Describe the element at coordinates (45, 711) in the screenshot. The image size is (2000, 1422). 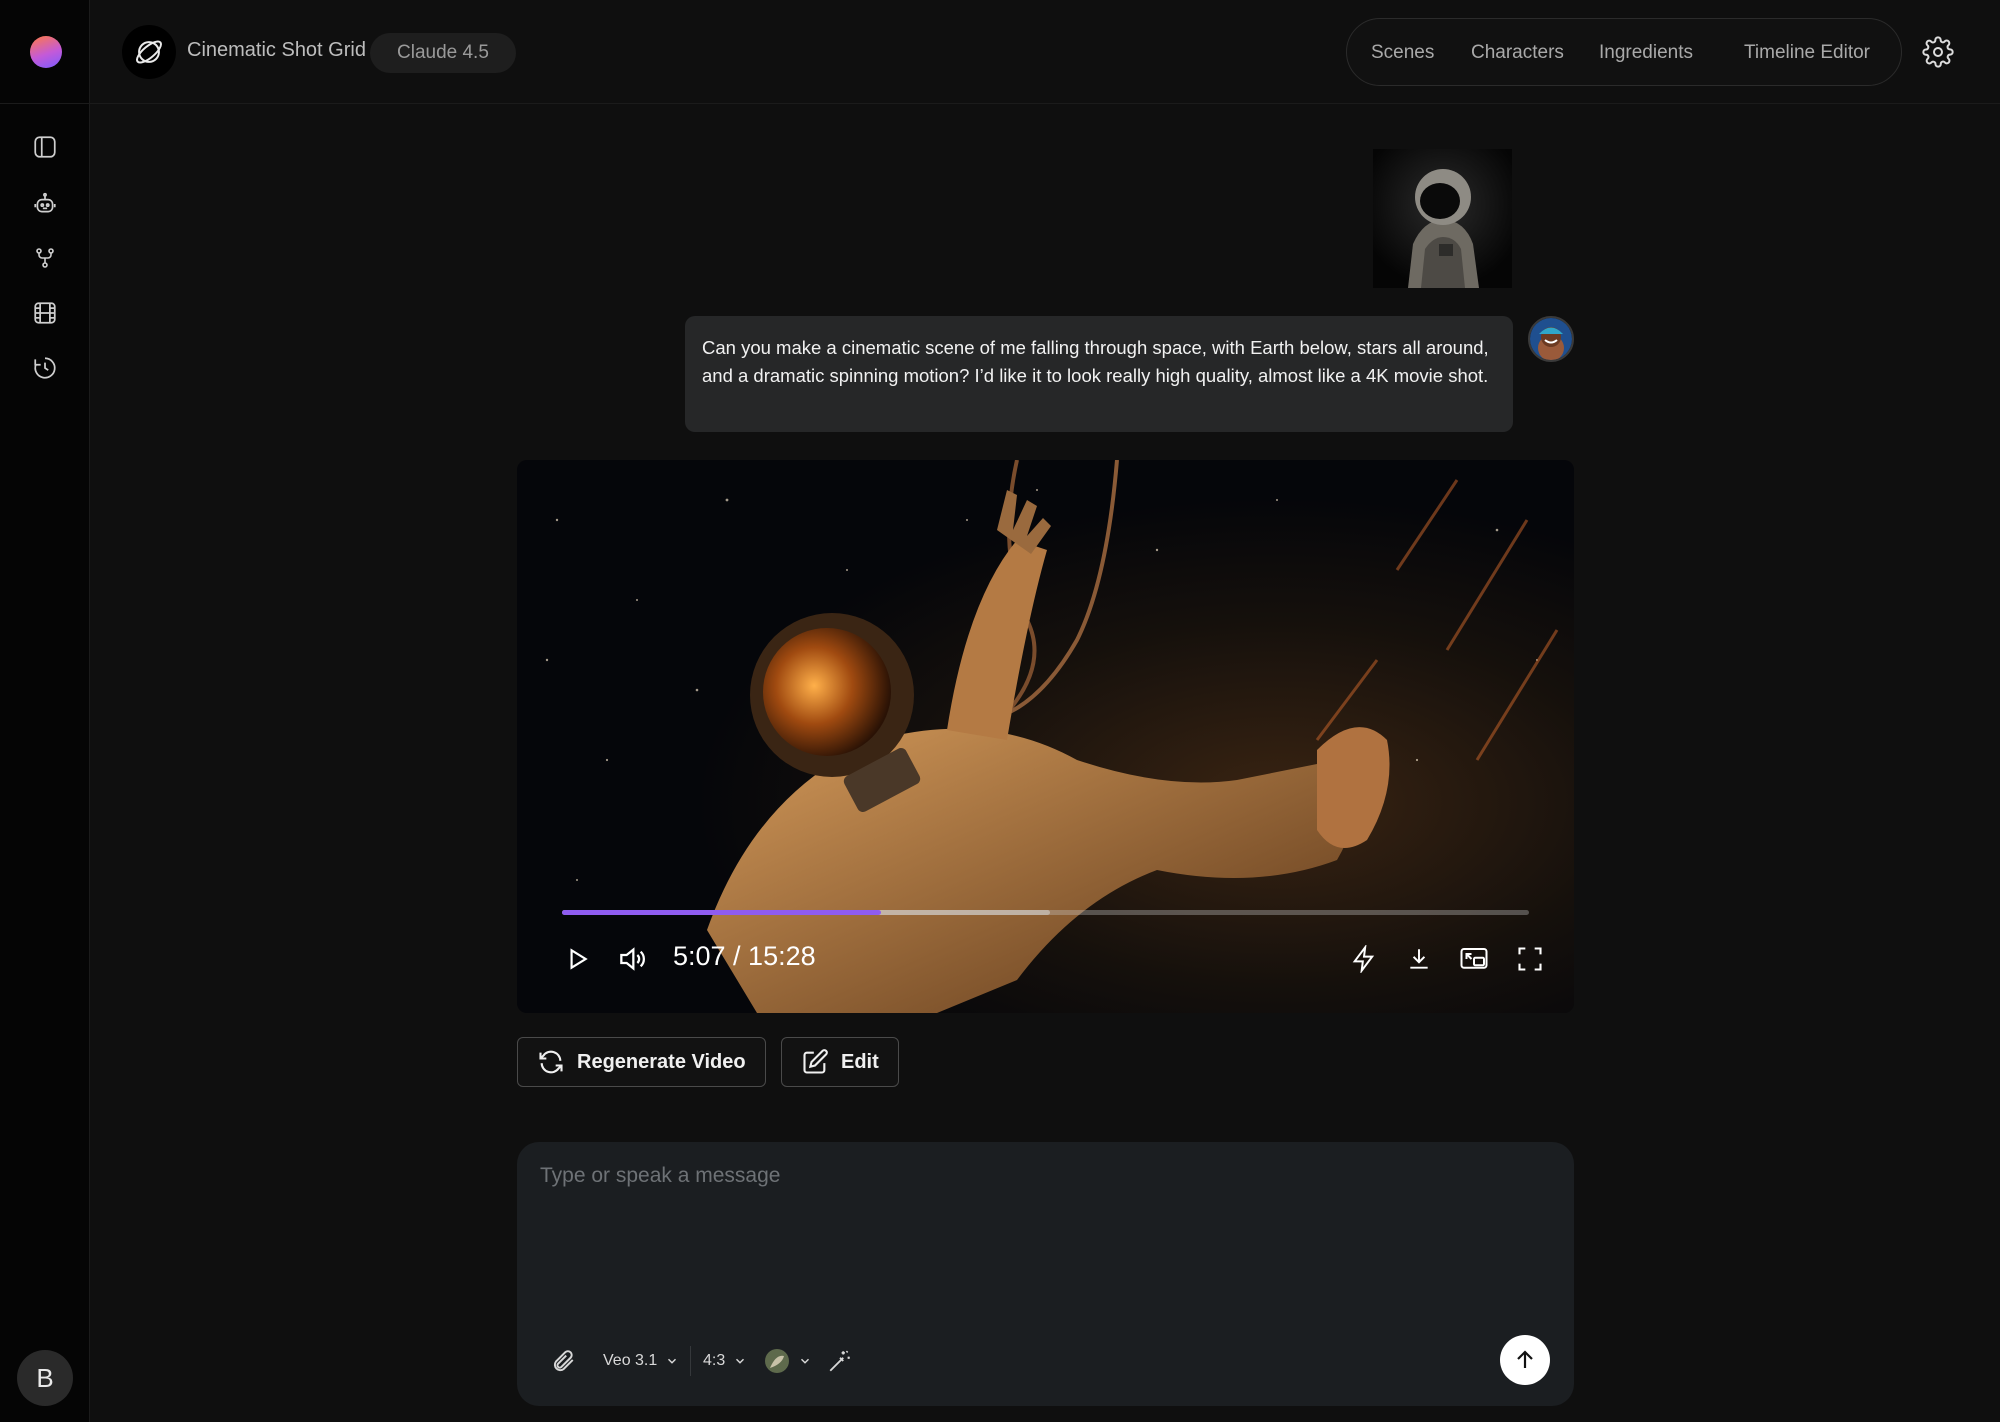
I see `left-rail: B` at that location.